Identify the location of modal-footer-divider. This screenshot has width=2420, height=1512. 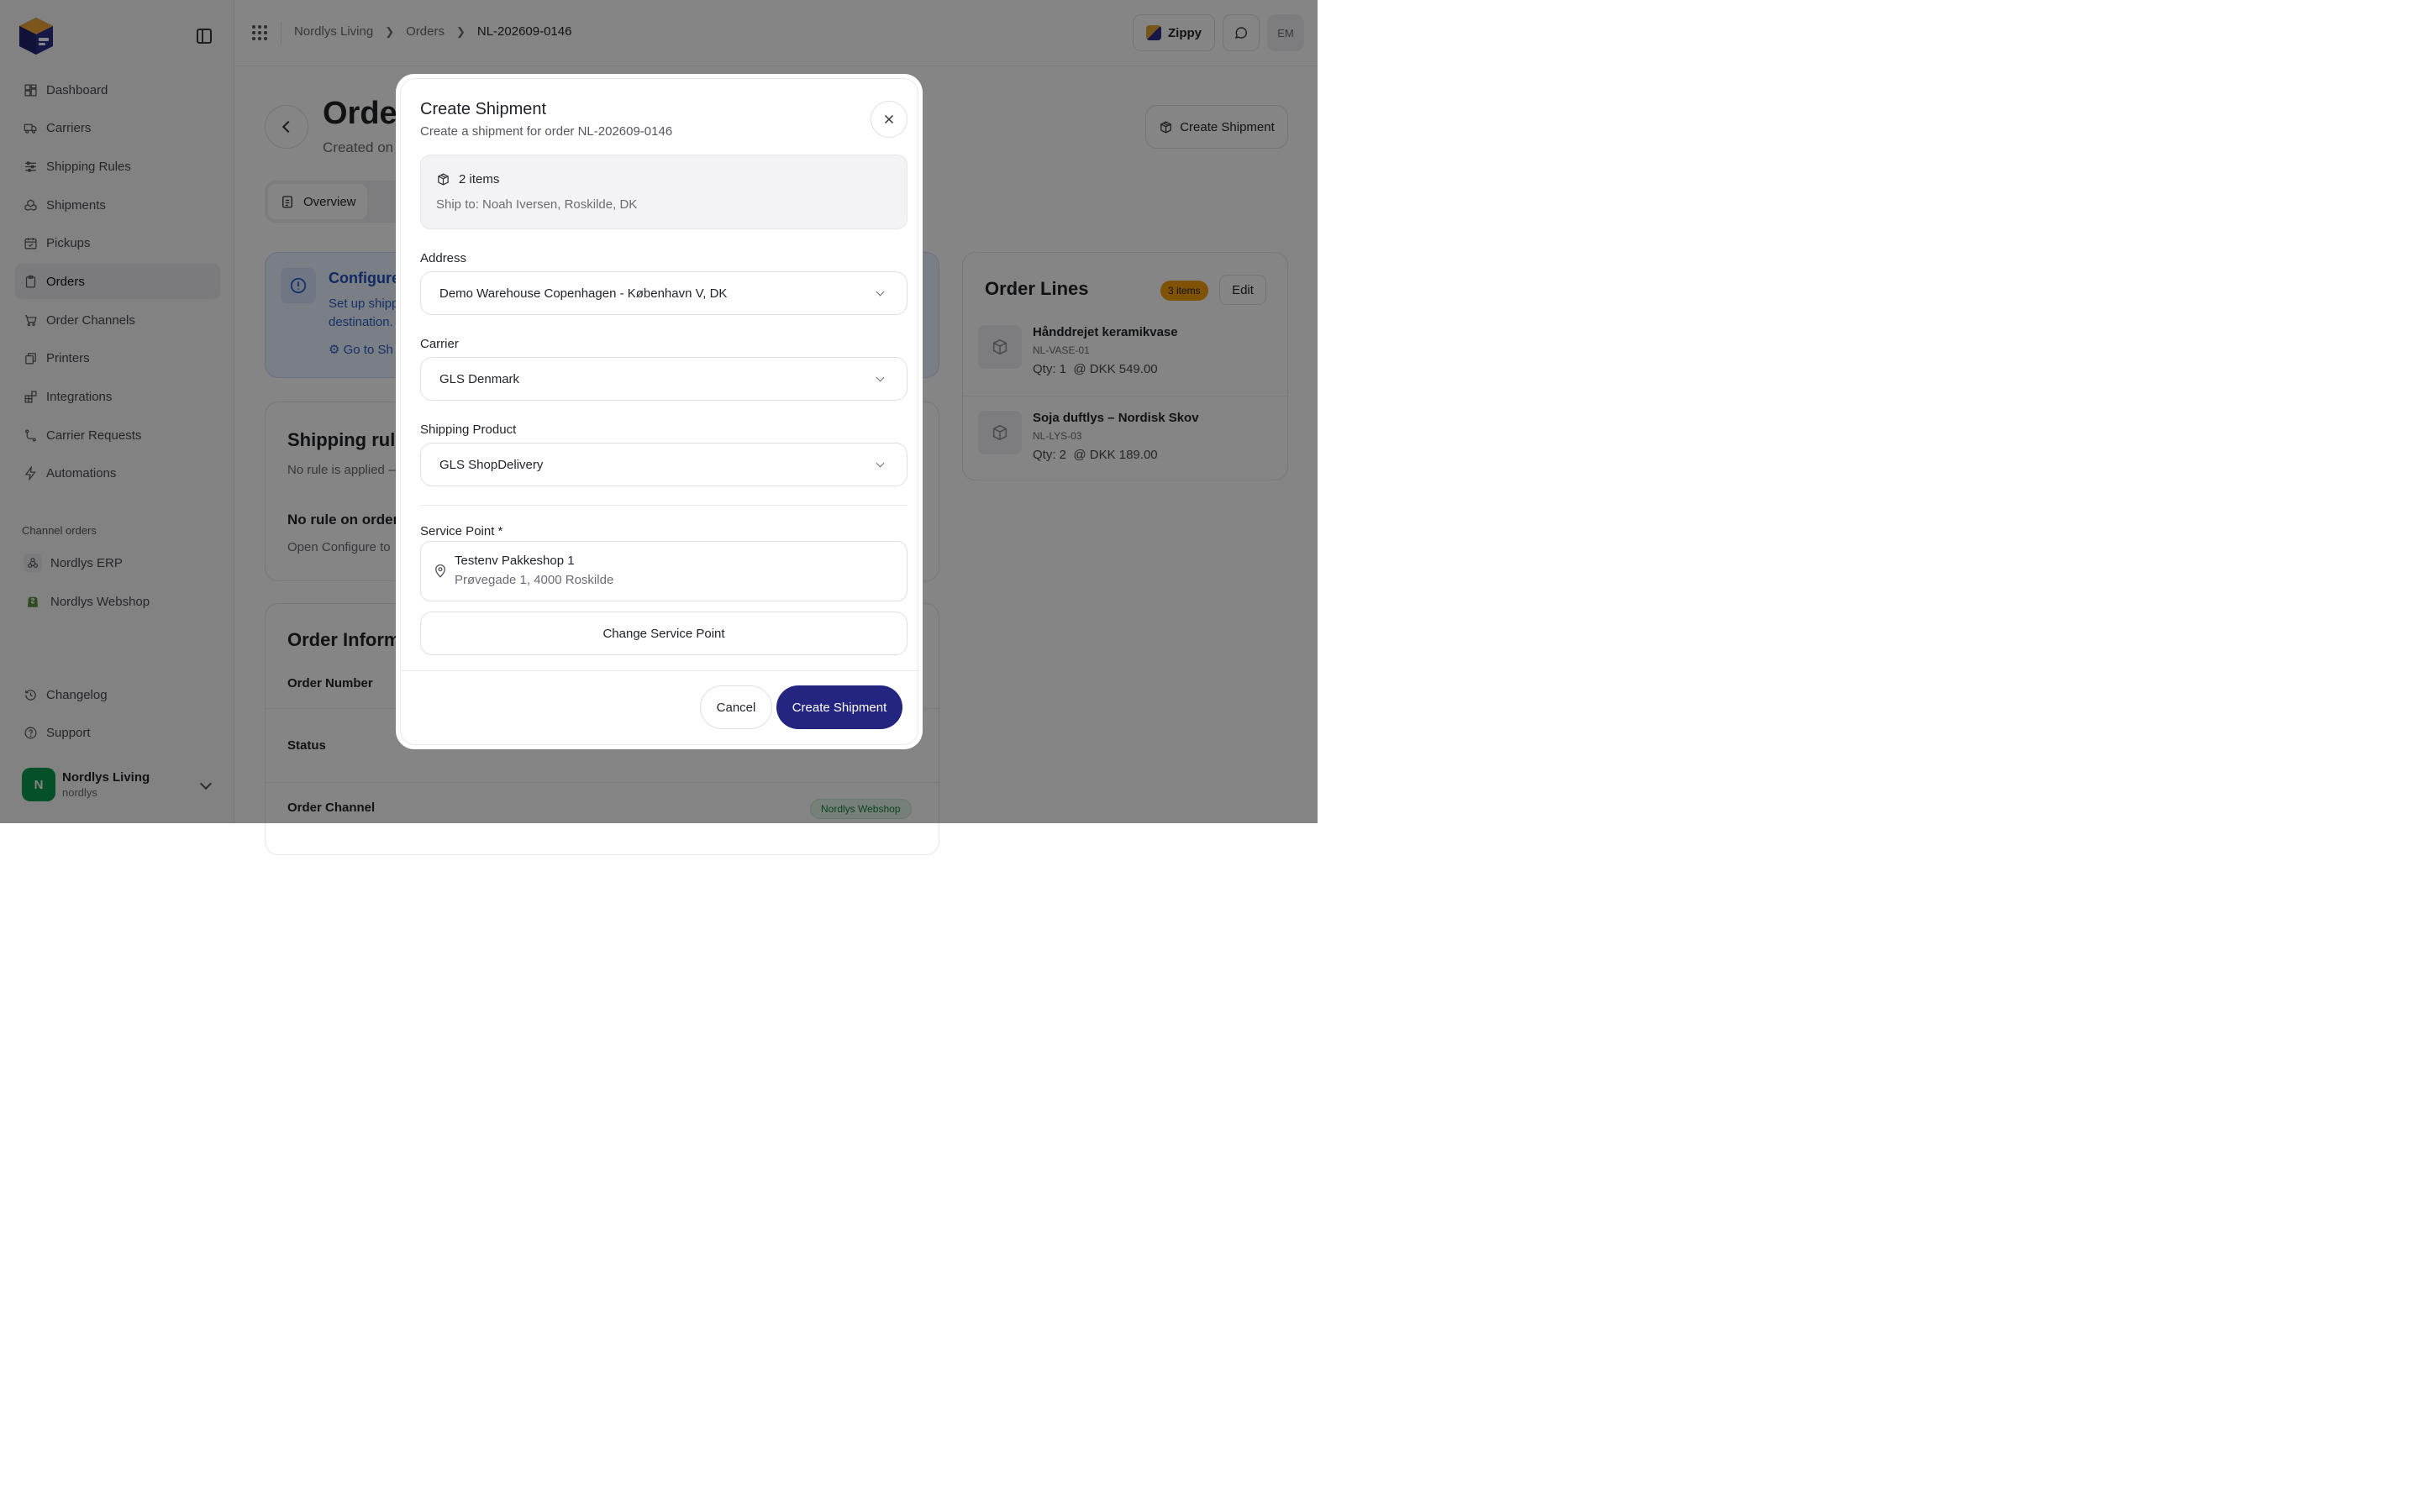
(660, 670).